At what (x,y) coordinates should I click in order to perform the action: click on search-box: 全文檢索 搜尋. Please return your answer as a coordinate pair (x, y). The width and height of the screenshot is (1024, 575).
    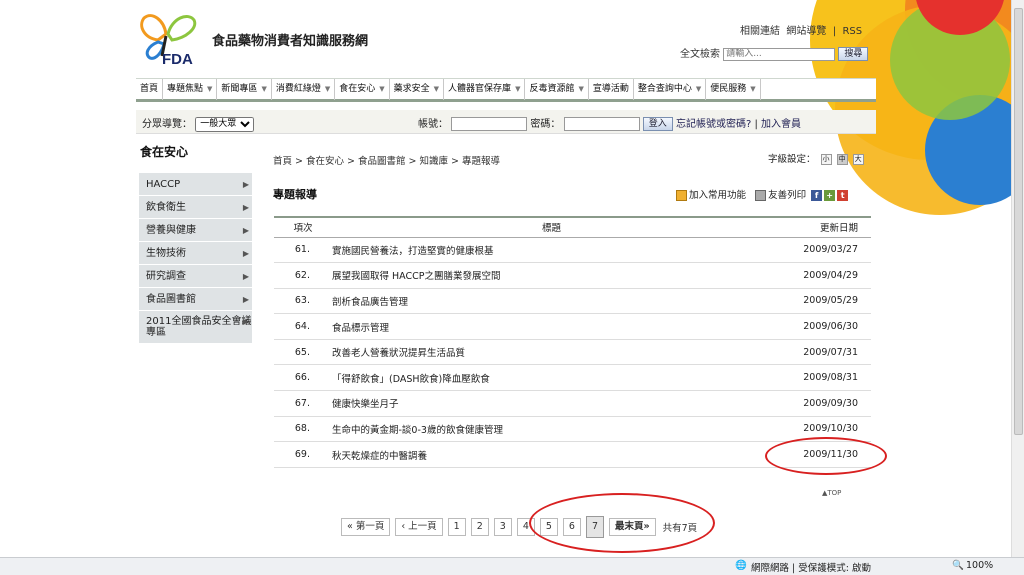
    Looking at the image, I should click on (774, 53).